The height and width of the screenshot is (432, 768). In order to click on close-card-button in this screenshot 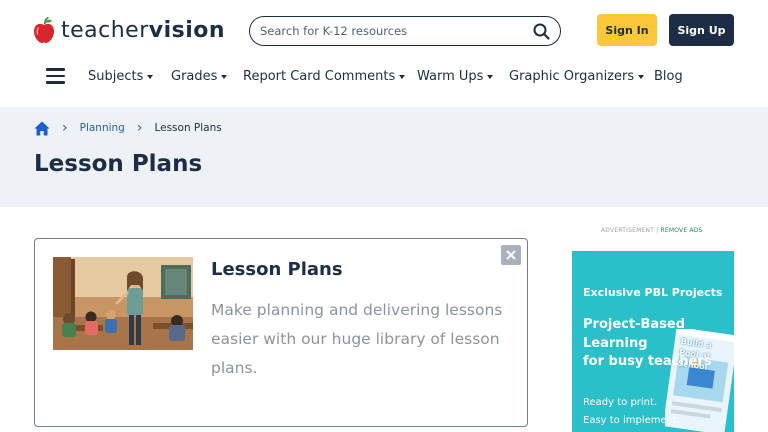, I will do `click(511, 255)`.